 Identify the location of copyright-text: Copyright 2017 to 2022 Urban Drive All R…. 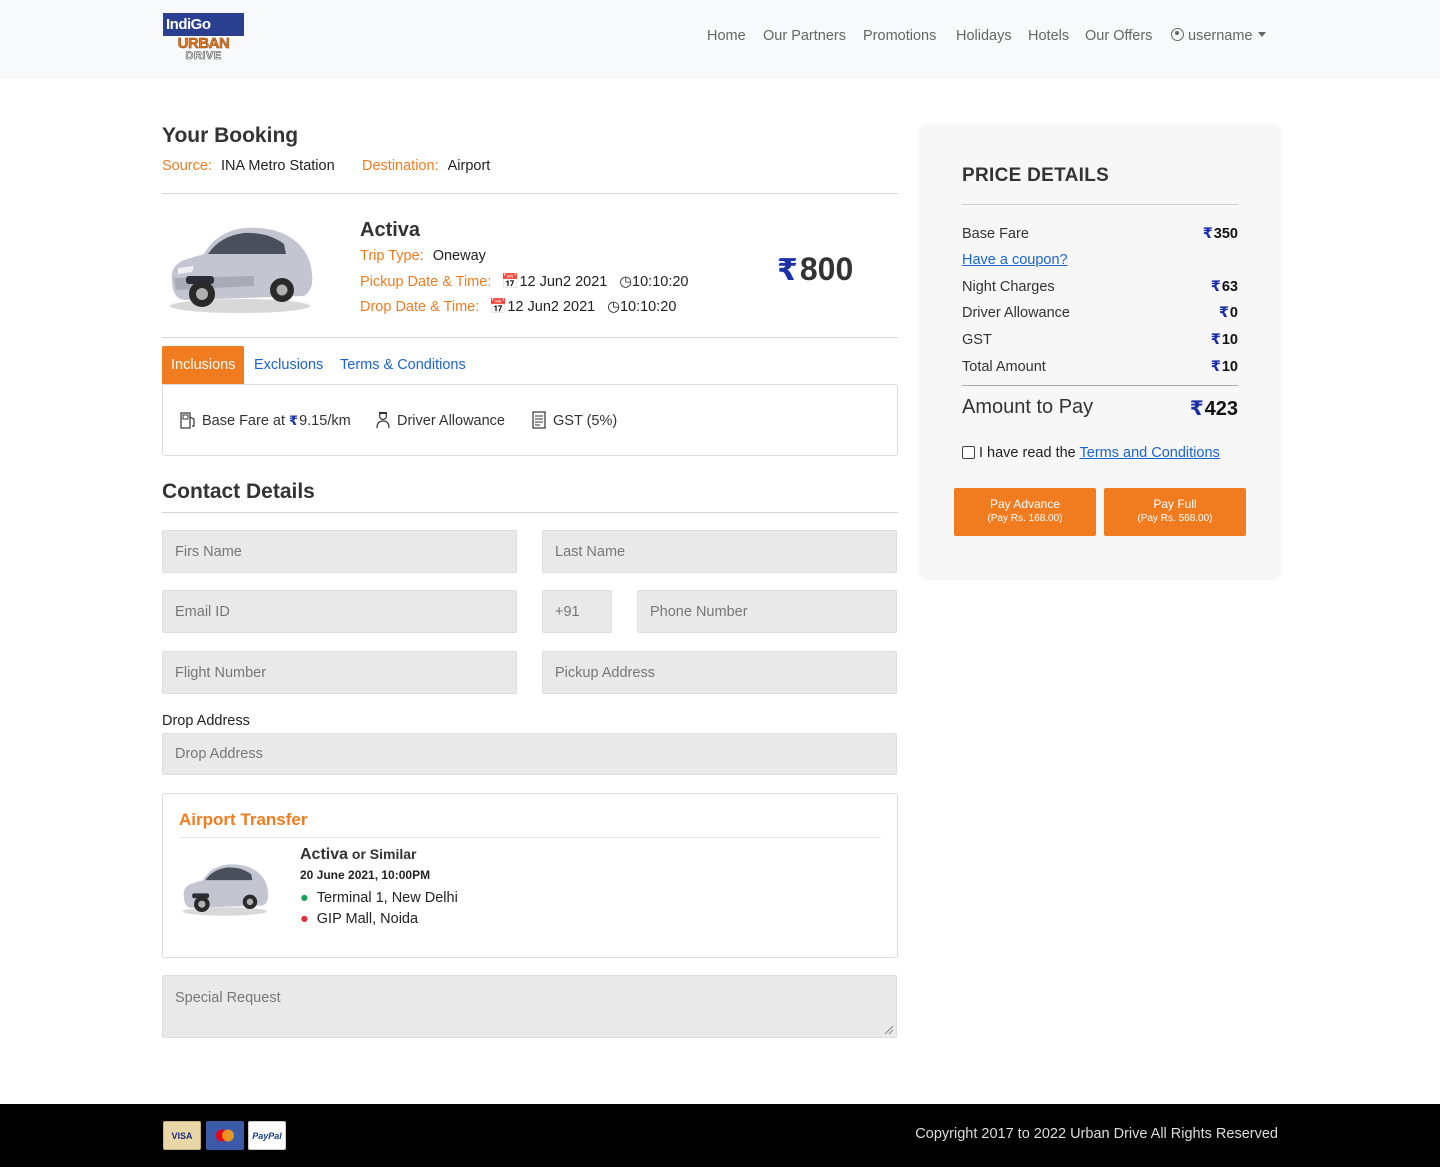
(1096, 1134).